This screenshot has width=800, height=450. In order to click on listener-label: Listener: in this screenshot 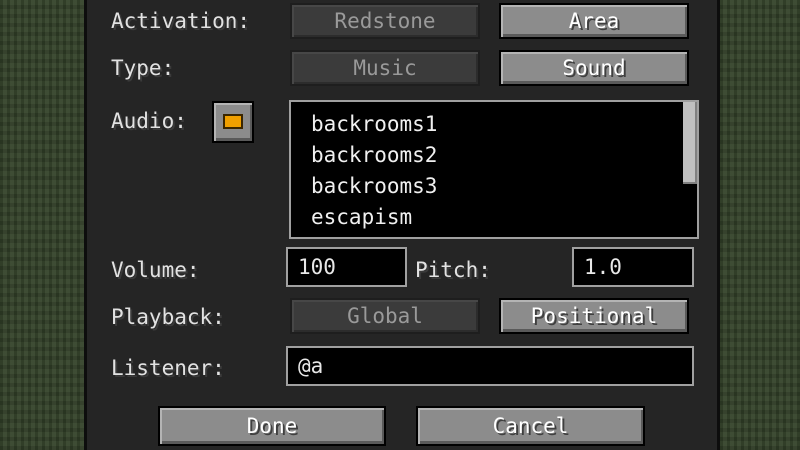, I will do `click(168, 368)`.